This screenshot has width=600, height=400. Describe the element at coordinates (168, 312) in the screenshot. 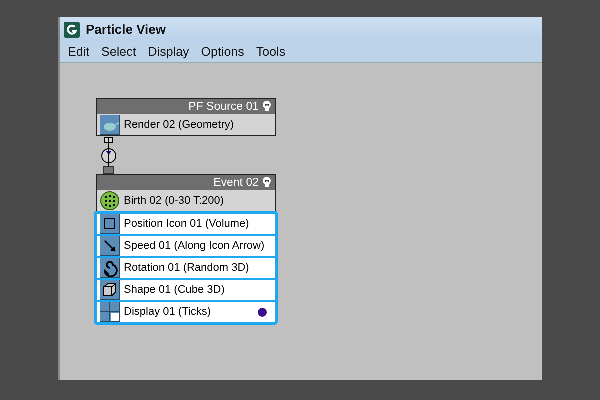

I see `operator-label: Display 01 (Ticks)` at that location.